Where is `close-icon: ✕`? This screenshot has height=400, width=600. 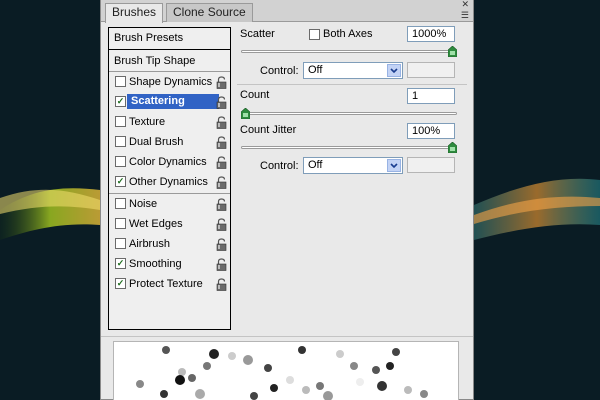
close-icon: ✕ is located at coordinates (465, 4).